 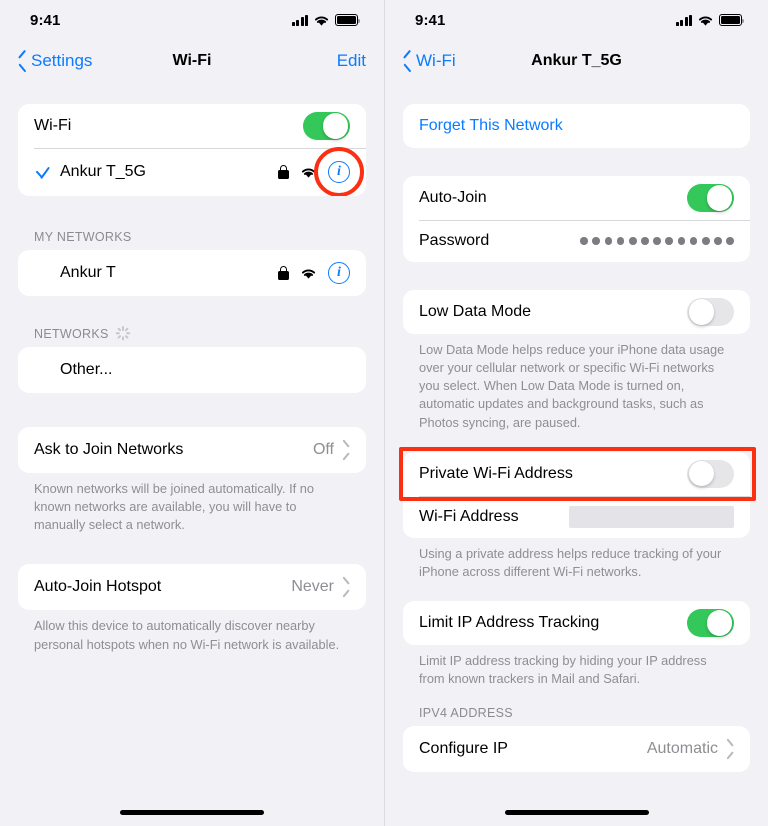 I want to click on private-wifi-address-row: Private Wi-Fi Address, so click(x=576, y=474).